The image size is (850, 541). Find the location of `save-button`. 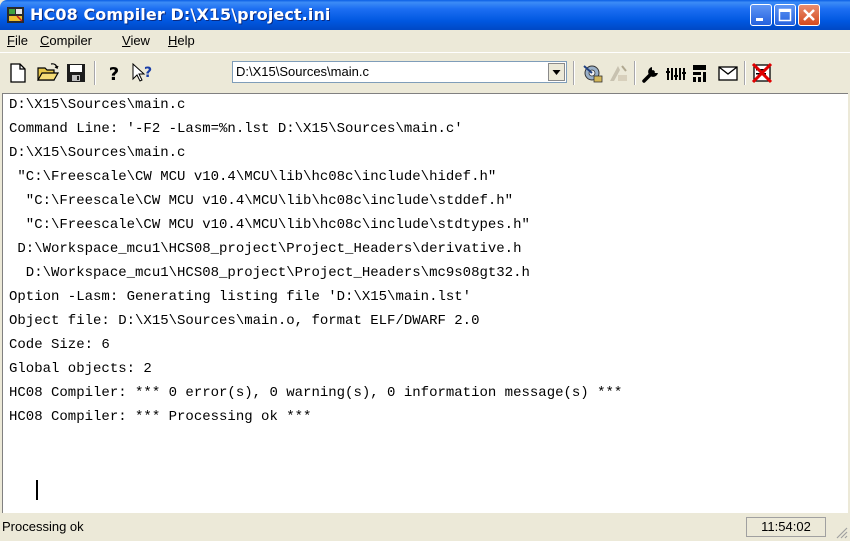

save-button is located at coordinates (76, 73).